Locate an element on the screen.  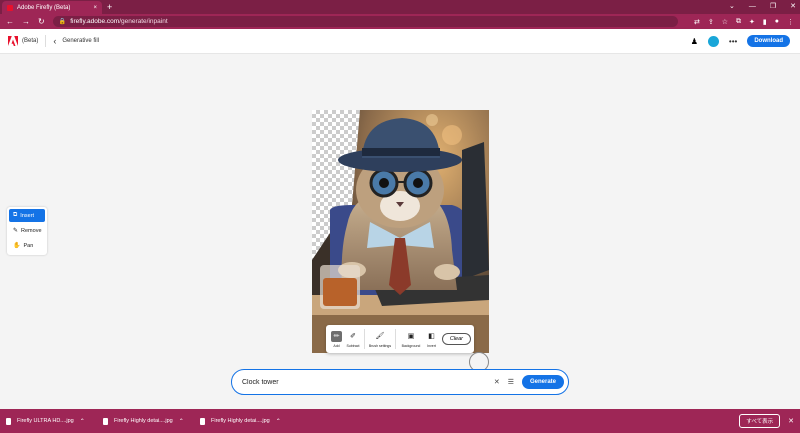
url-text: firefly.adobe.com/generate/inpaint is located at coordinates (119, 21).